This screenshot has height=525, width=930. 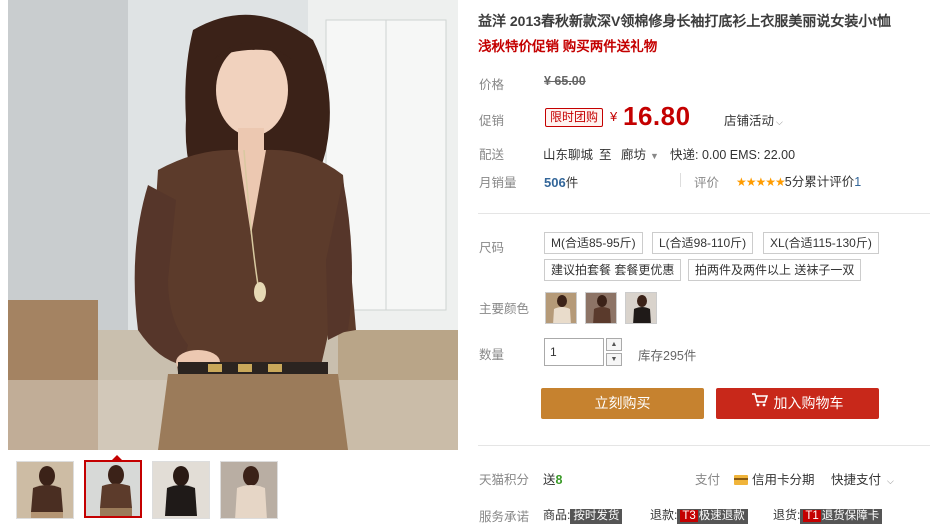 I want to click on size-option-gift: 拍两件及两件以上 送袜子一双, so click(x=775, y=270).